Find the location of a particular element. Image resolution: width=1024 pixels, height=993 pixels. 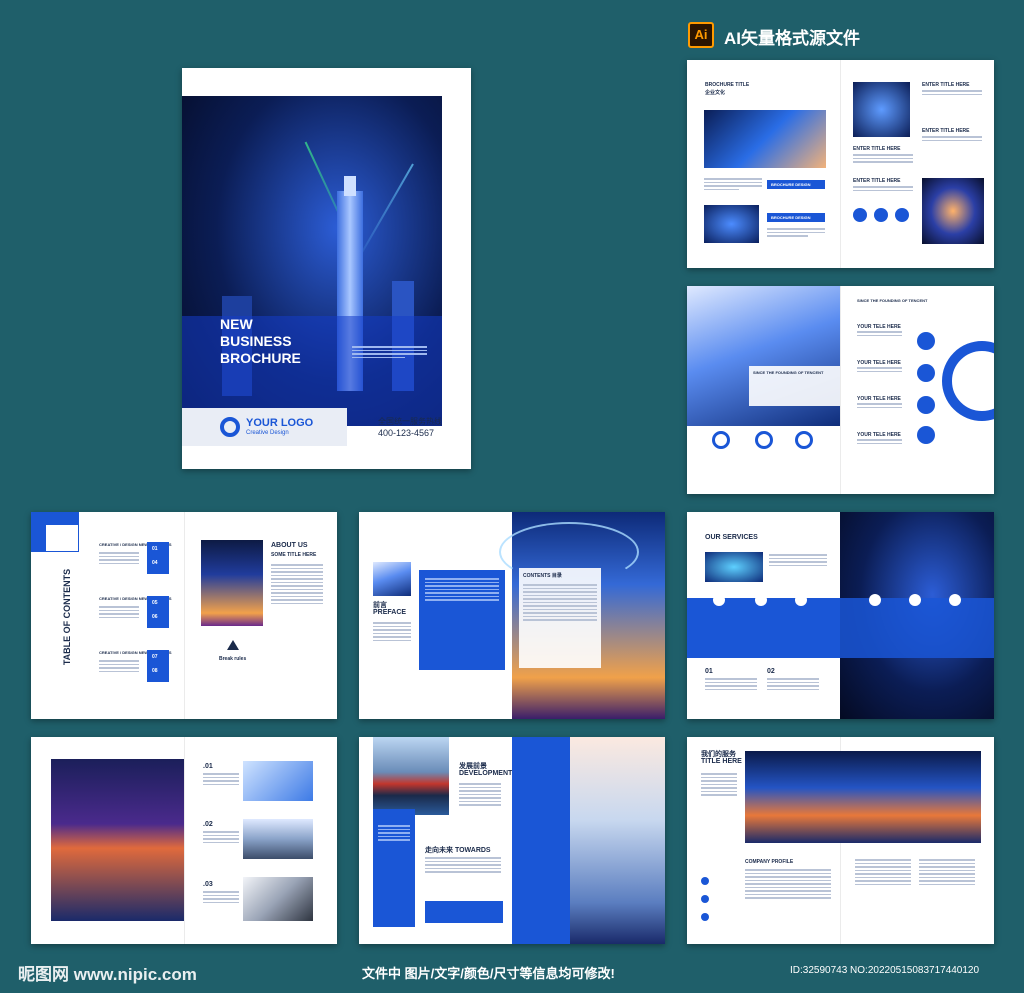

contents-title: TABLE OF CONTENTS is located at coordinates (67, 617).